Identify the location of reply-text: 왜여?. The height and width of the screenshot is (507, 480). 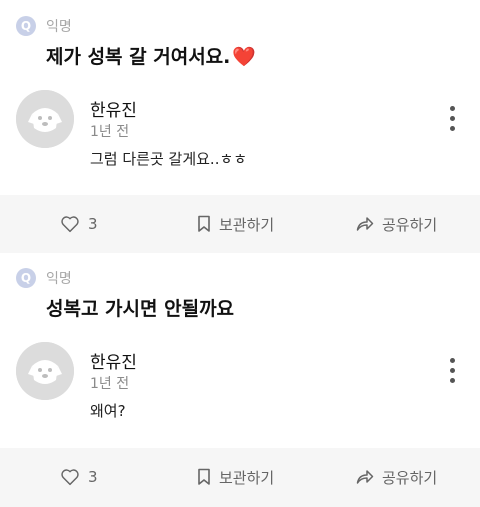
(108, 411).